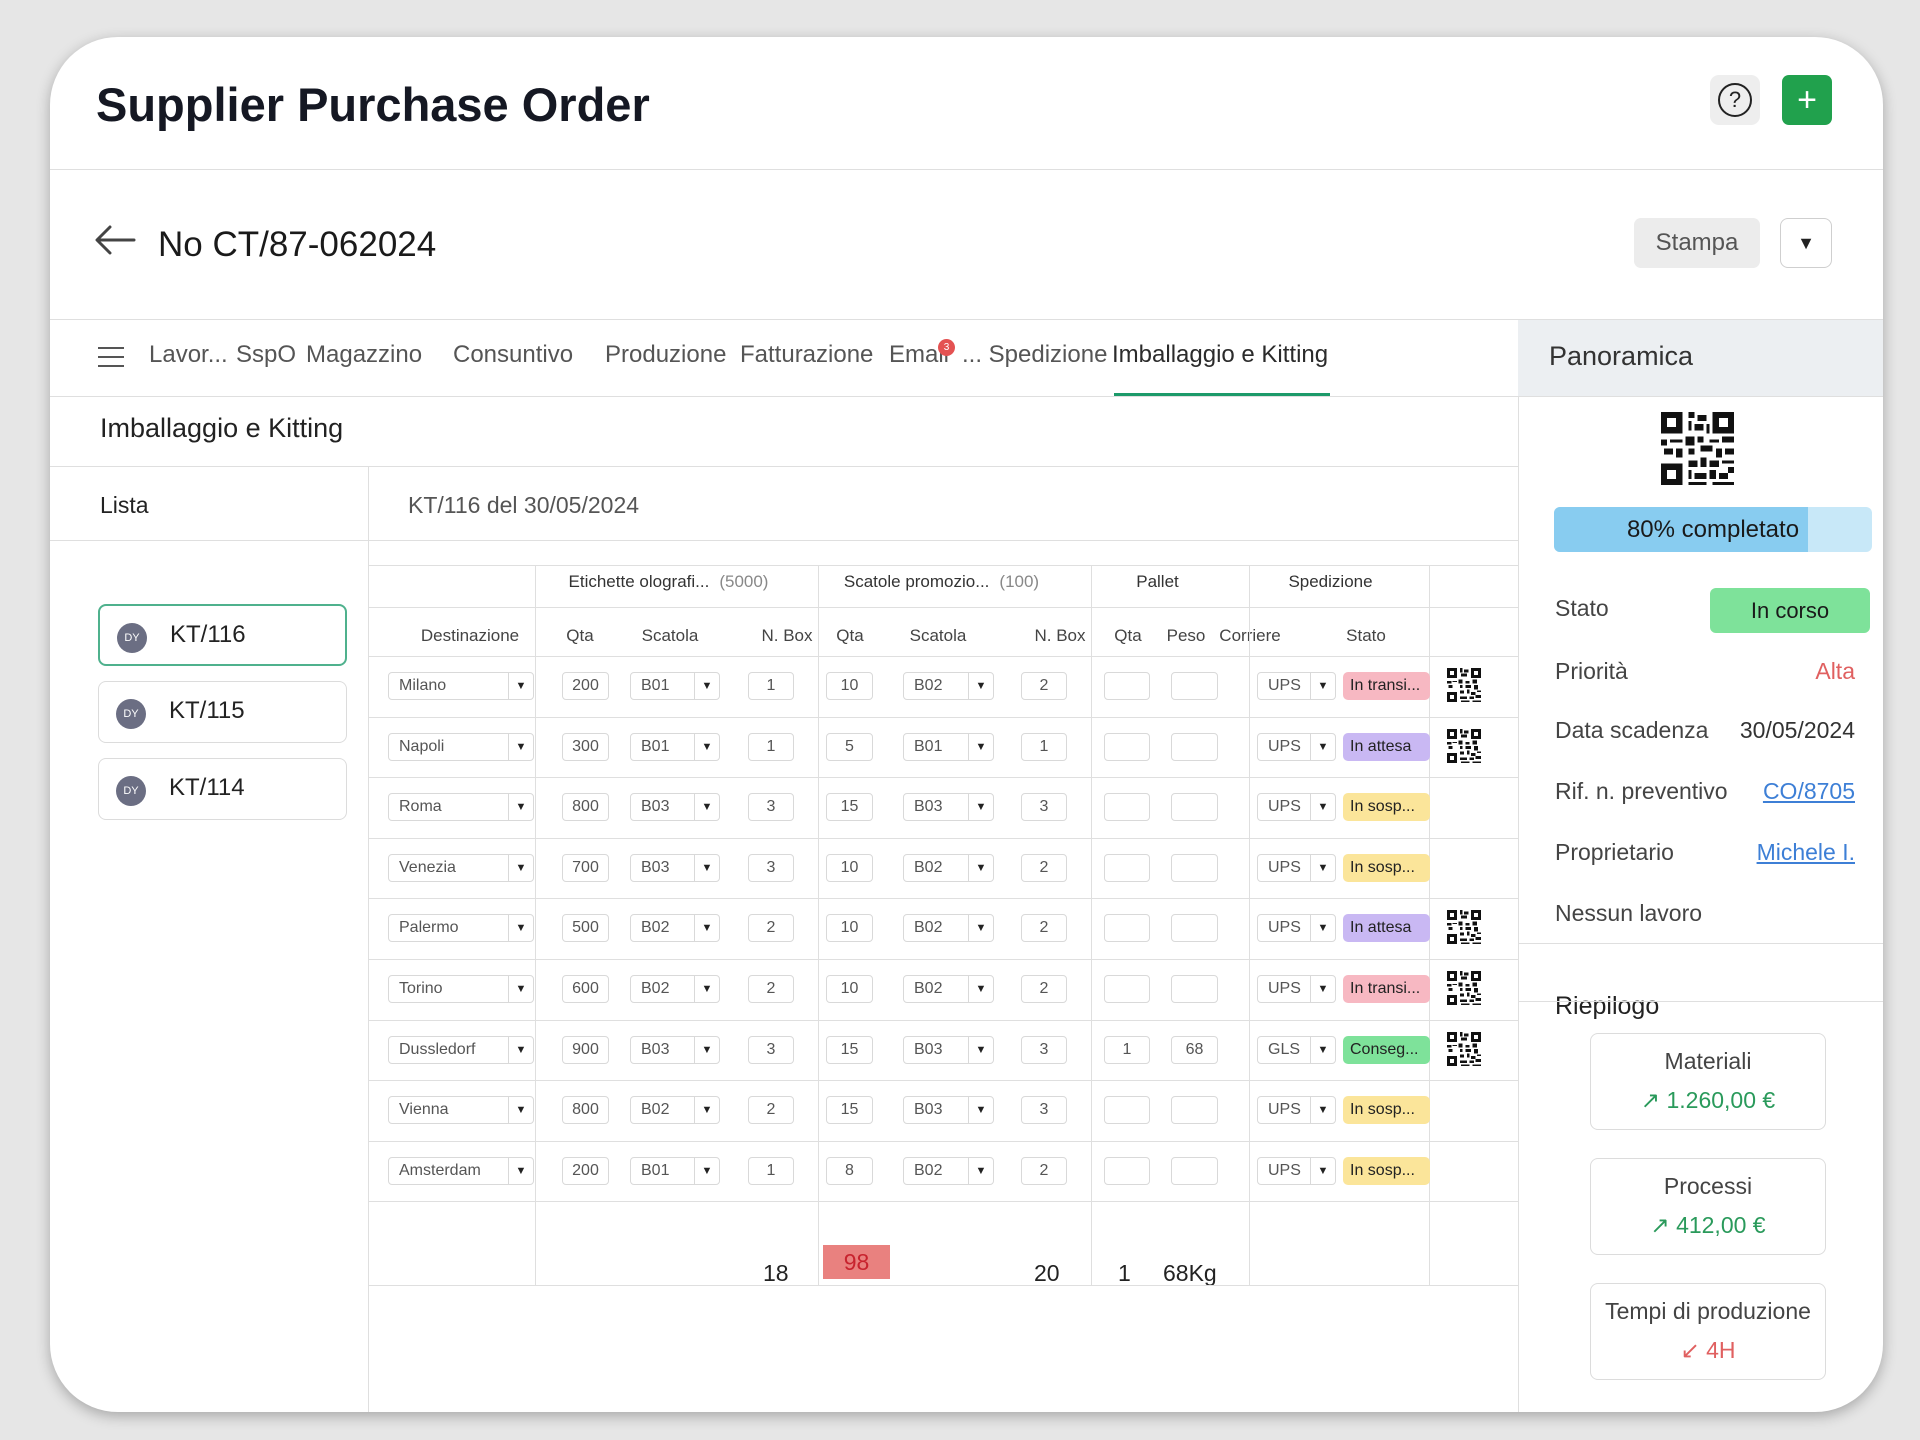 Image resolution: width=1920 pixels, height=1440 pixels. Describe the element at coordinates (1708, 1081) in the screenshot. I see `materials-card: Materiali ↗ 1.260,00 €` at that location.